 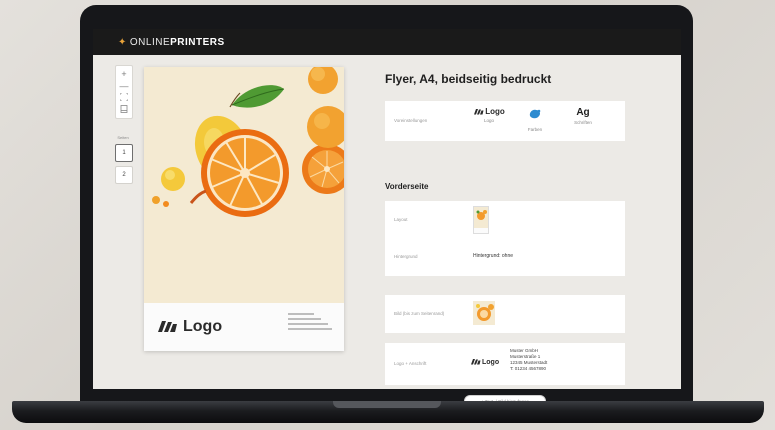 What do you see at coordinates (244, 327) in the screenshot?
I see `flyer-footer: Logo` at bounding box center [244, 327].